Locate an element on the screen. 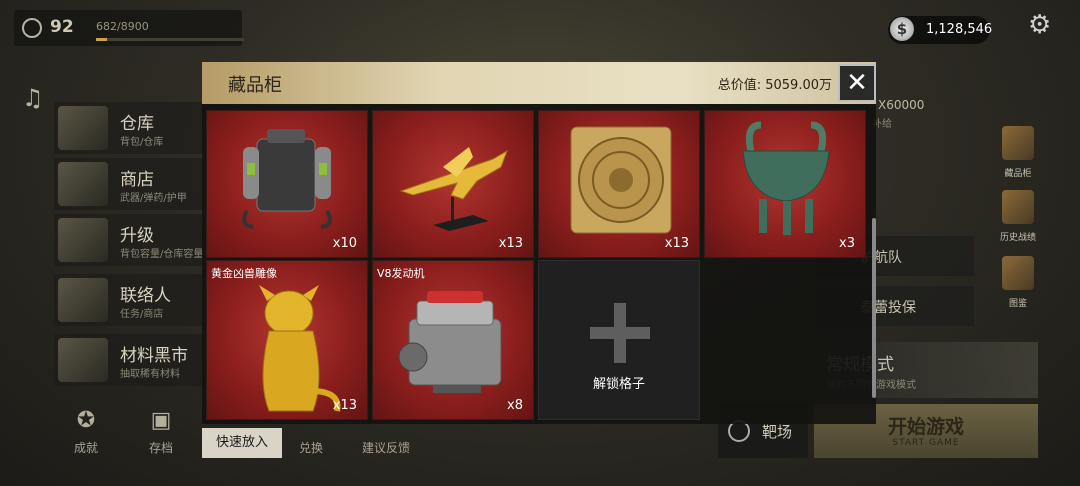 Image resolution: width=1080 pixels, height=486 pixels. side-cabinet-button: 藏品柜 is located at coordinates (1018, 152).